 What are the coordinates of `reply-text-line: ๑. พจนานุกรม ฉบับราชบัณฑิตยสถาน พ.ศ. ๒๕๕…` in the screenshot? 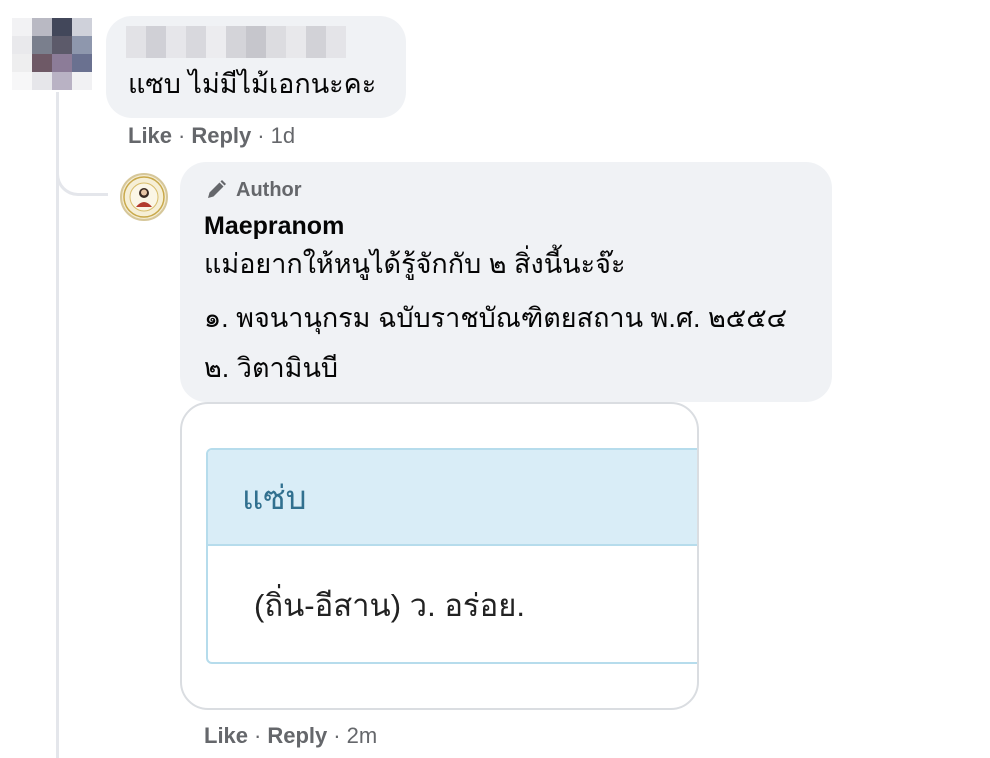 It's located at (496, 318).